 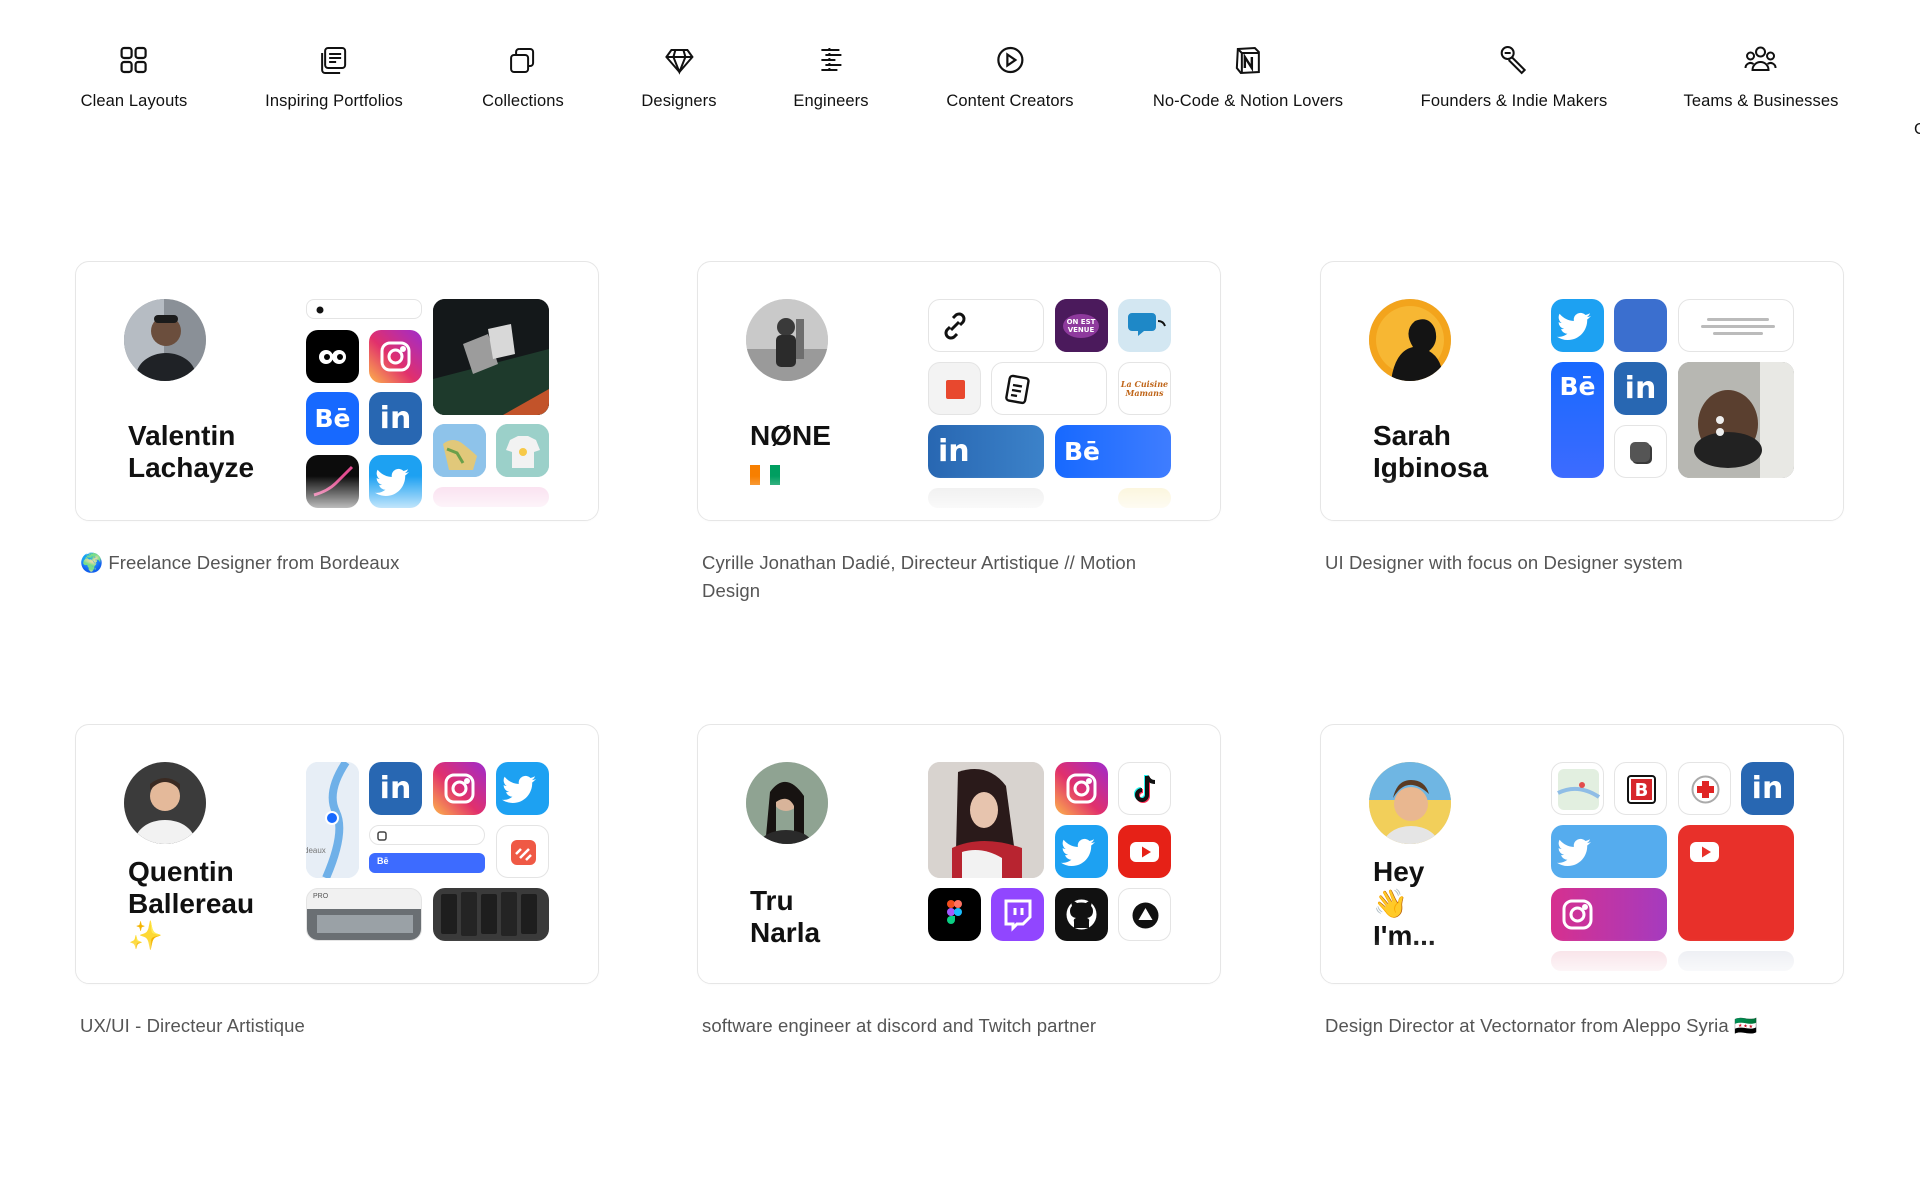 I want to click on chart-thumbnail, so click(x=332, y=481).